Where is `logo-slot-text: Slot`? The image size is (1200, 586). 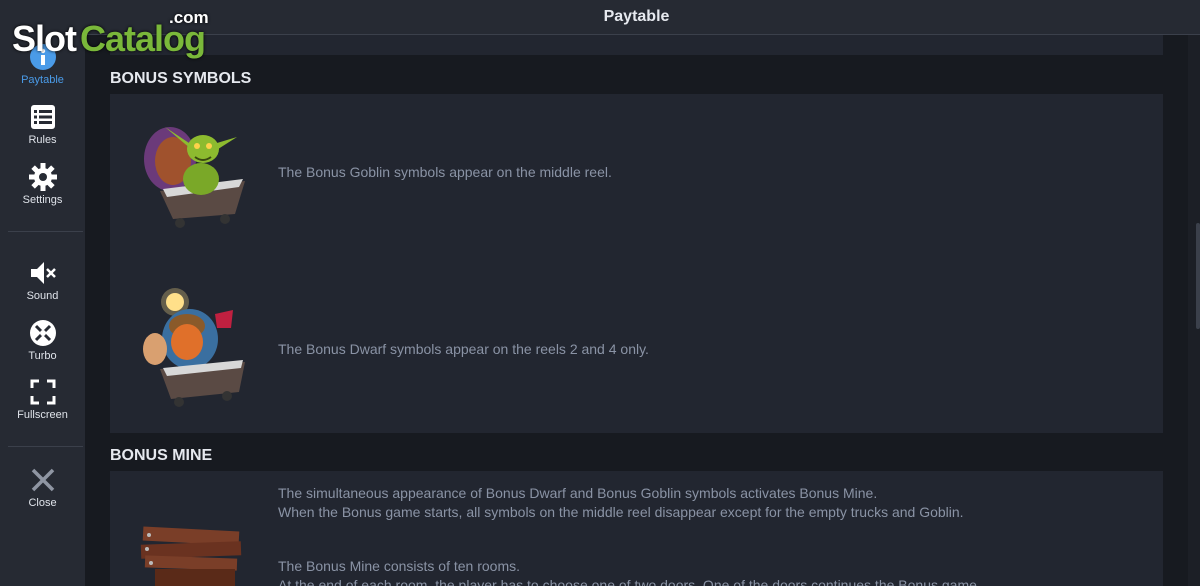 logo-slot-text: Slot is located at coordinates (44, 38).